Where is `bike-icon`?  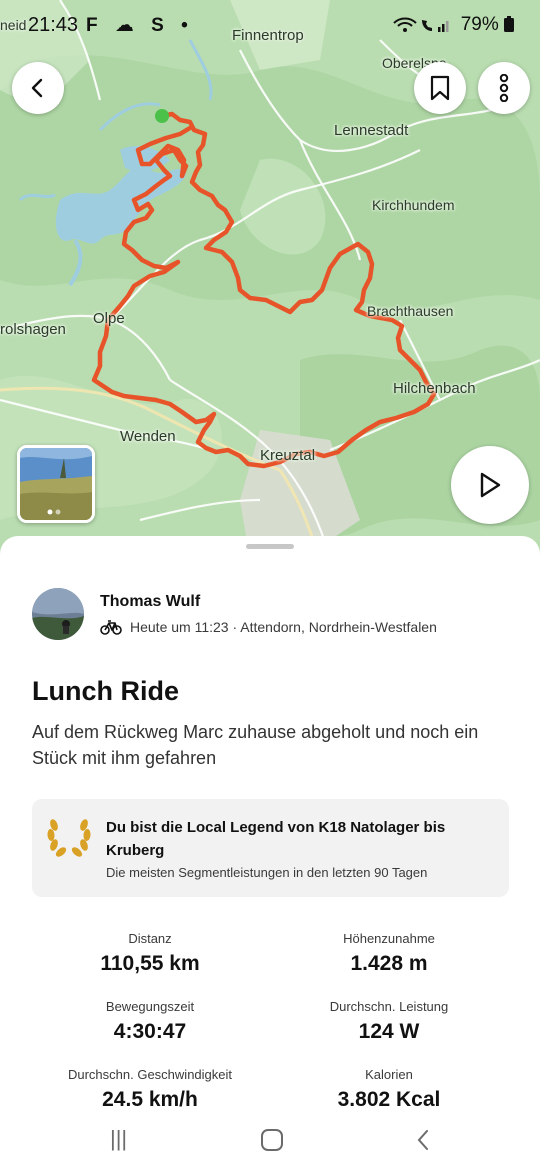 bike-icon is located at coordinates (111, 627).